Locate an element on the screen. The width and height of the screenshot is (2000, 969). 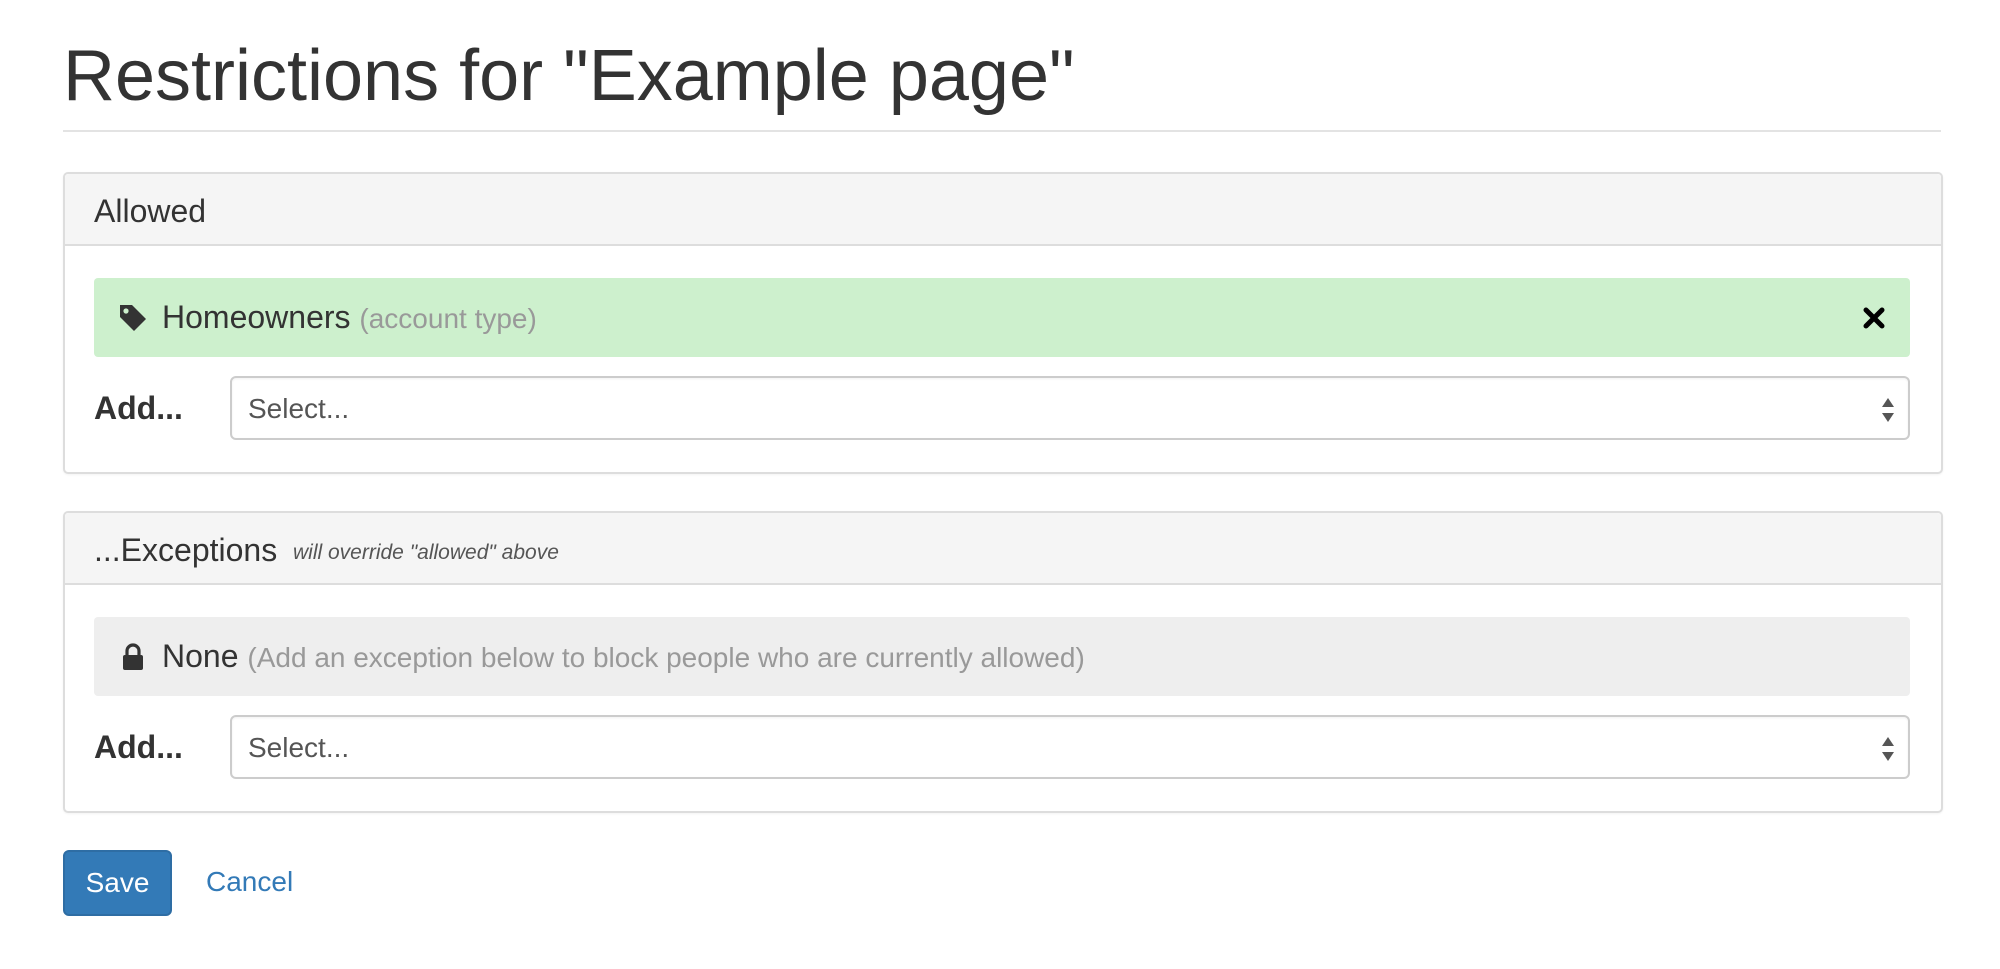
allowed-heading-title: Allowed is located at coordinates (150, 211).